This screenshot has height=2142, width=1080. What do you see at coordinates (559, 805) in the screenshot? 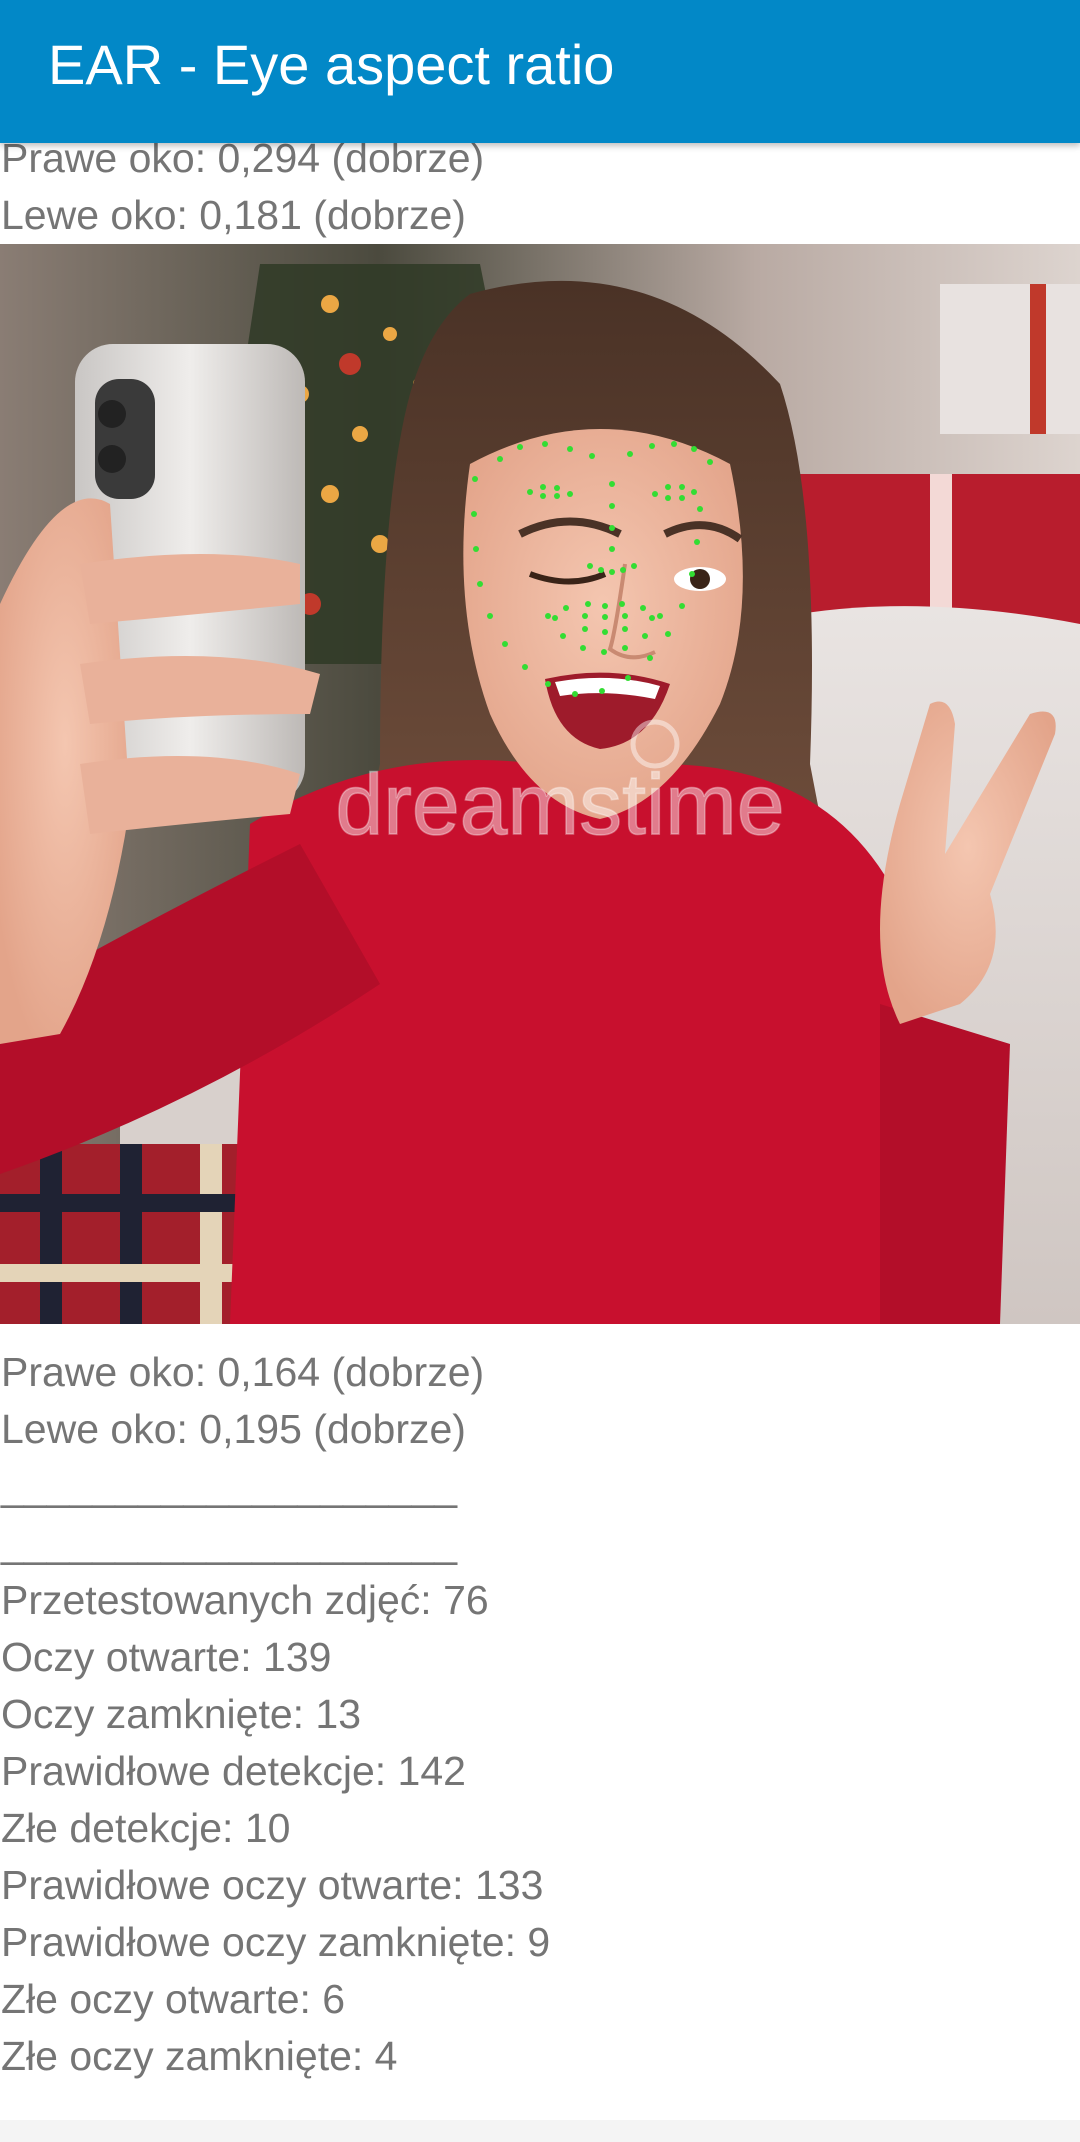
I see `image-watermark: dreamstime` at bounding box center [559, 805].